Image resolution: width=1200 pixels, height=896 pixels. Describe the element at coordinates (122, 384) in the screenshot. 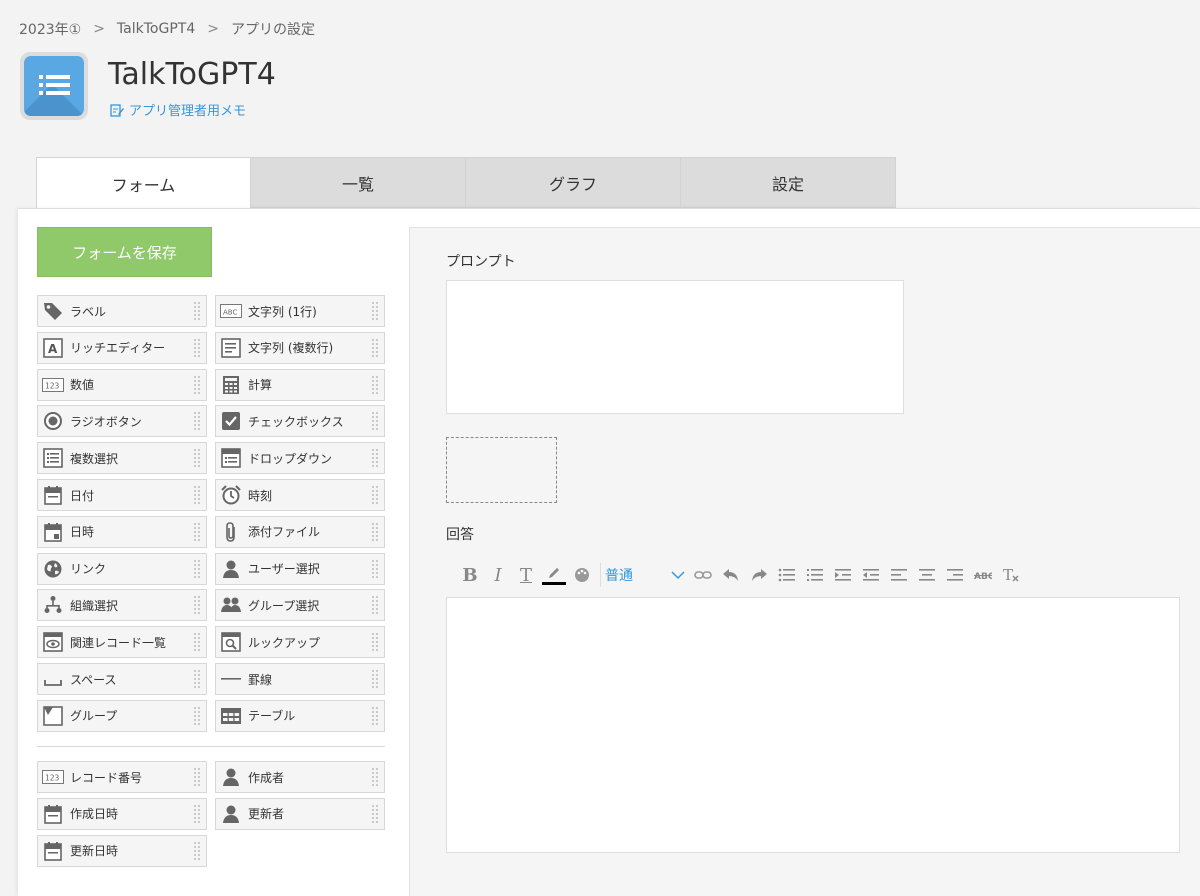

I see `palette-item-number: 123 数値` at that location.